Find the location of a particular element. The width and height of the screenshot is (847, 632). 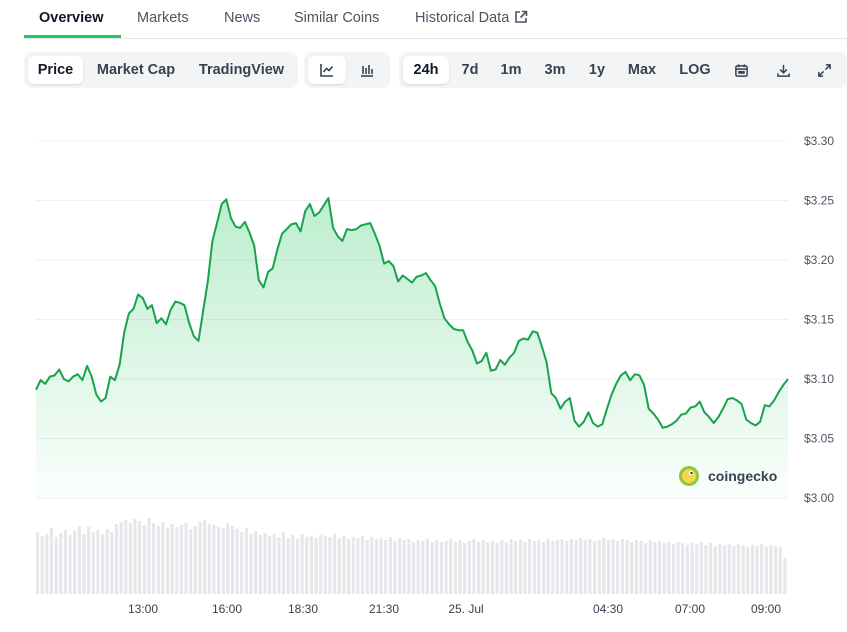

expand-icon is located at coordinates (824, 70).